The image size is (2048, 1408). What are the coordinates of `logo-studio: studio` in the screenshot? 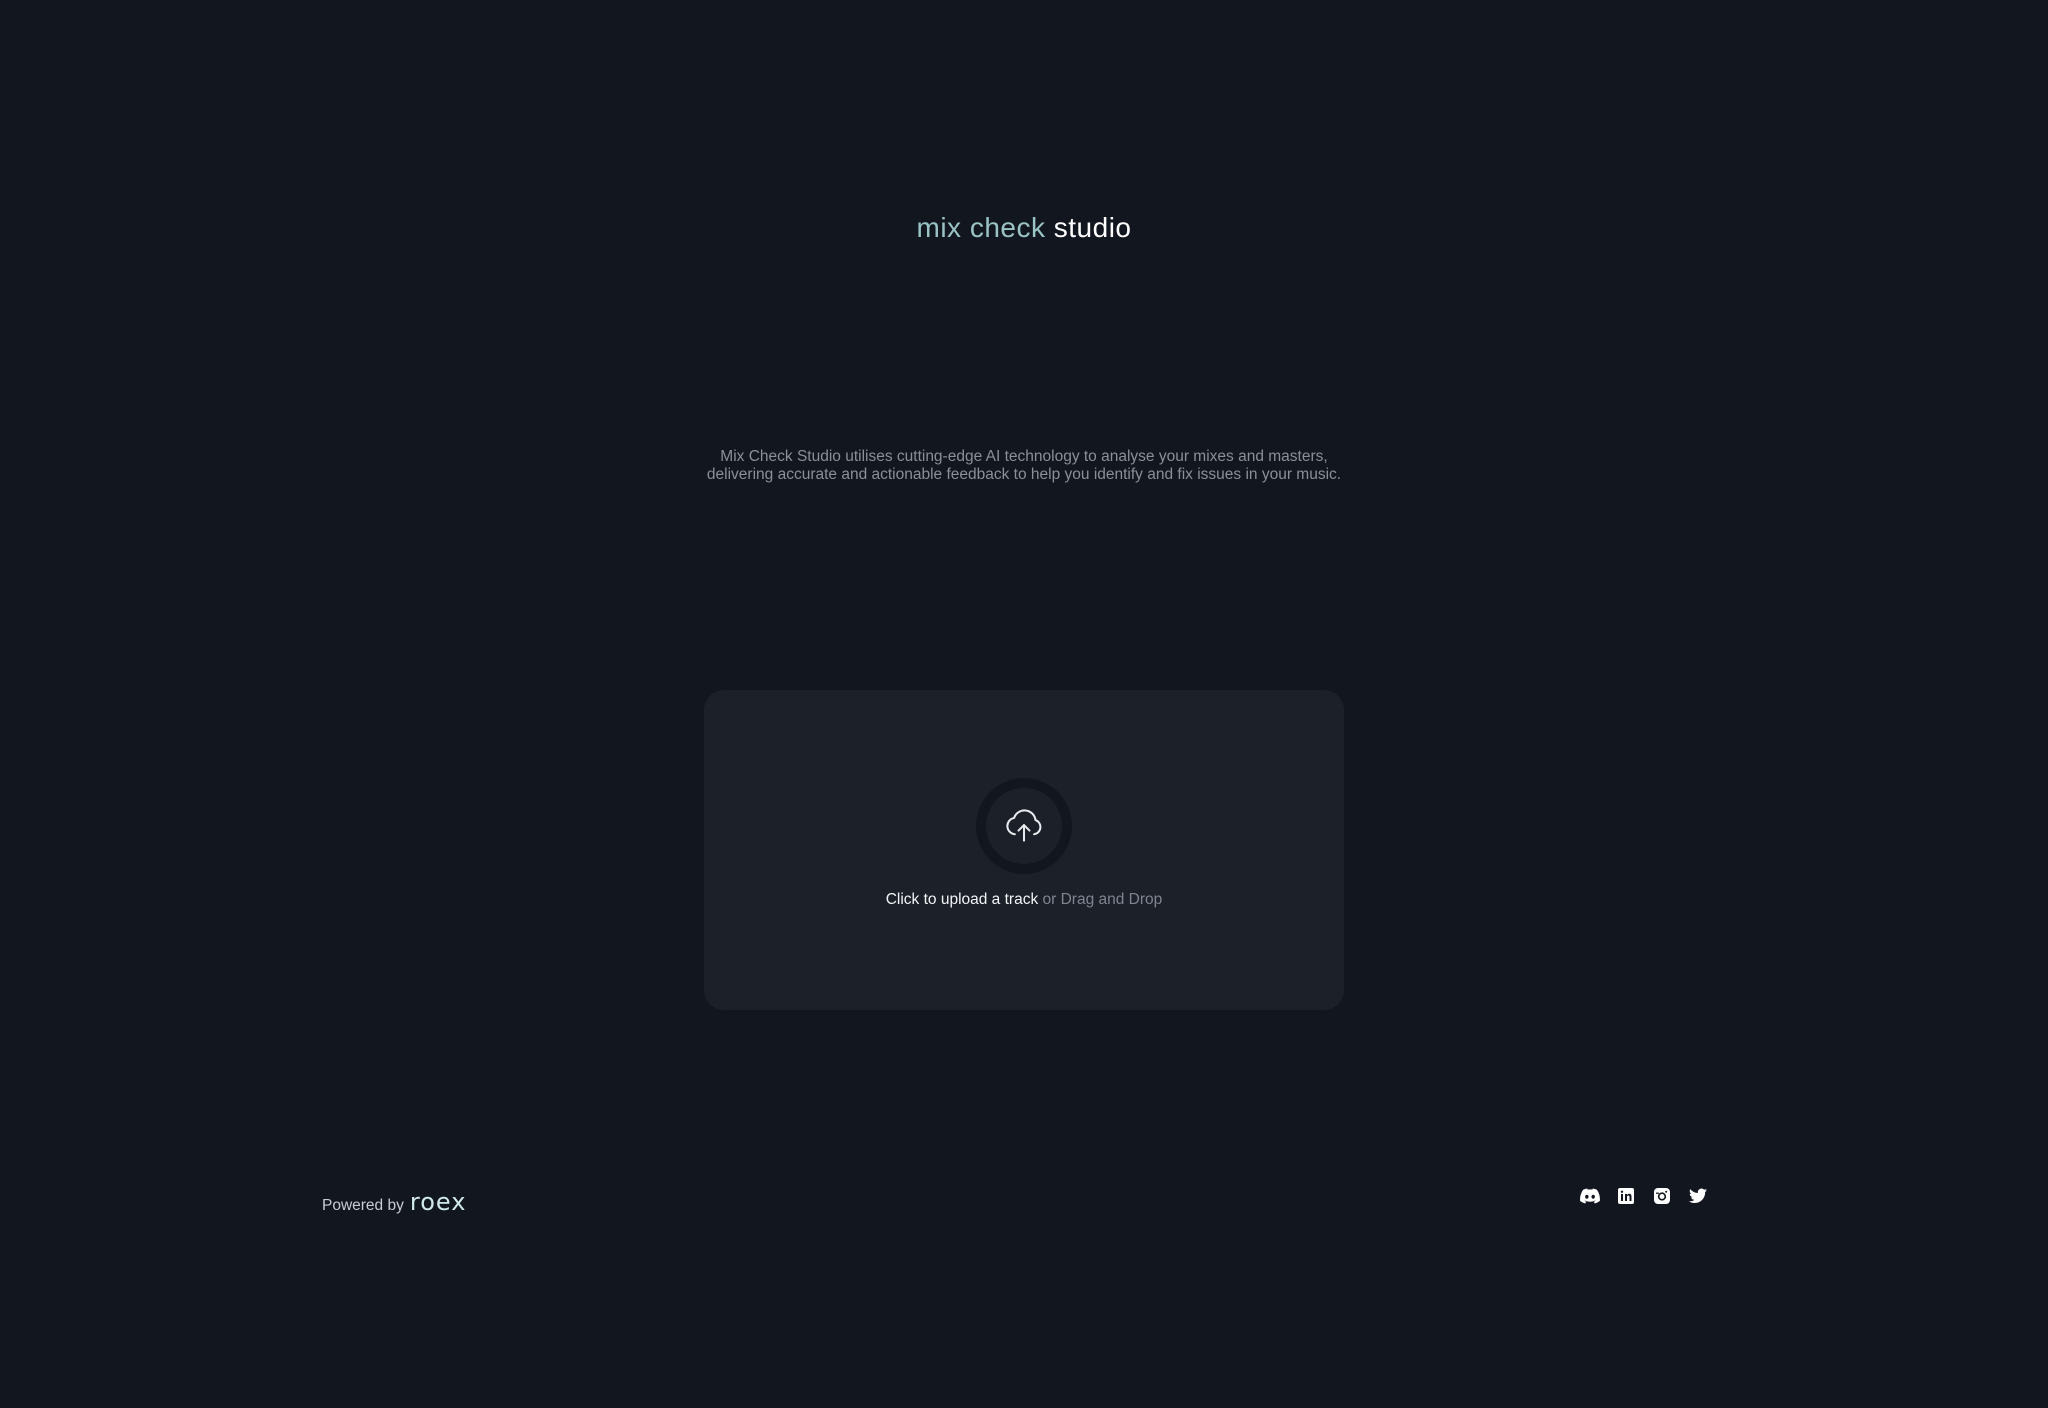 It's located at (1092, 227).